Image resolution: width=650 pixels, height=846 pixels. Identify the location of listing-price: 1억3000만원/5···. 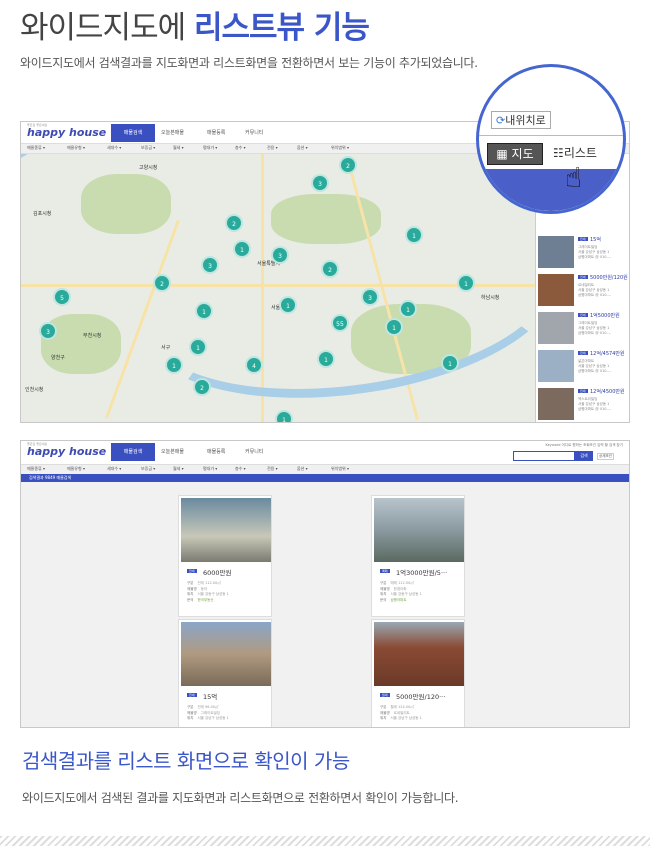
(422, 573).